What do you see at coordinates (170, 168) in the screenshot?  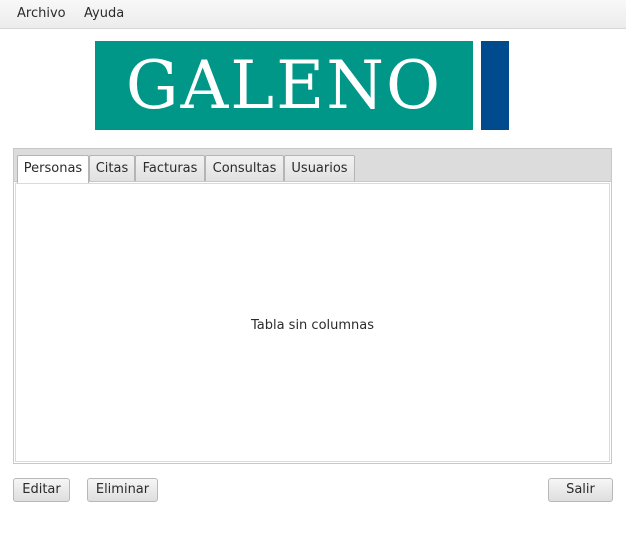 I see `tab-facturas: Facturas` at bounding box center [170, 168].